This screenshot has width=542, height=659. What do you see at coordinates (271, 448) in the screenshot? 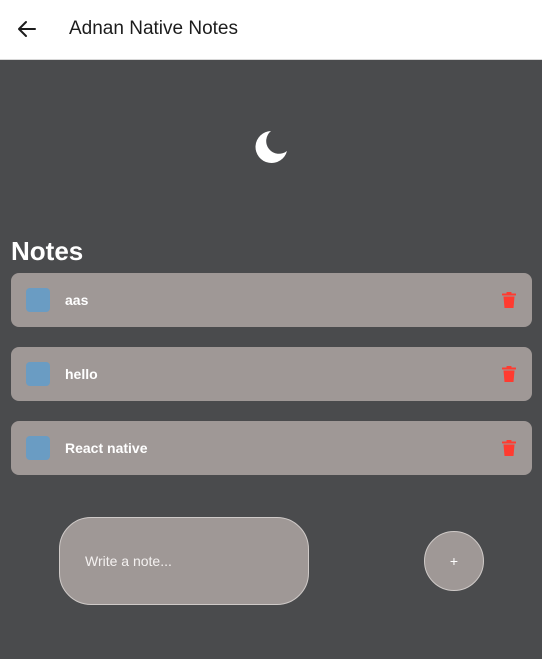
I see `note-item: React native` at bounding box center [271, 448].